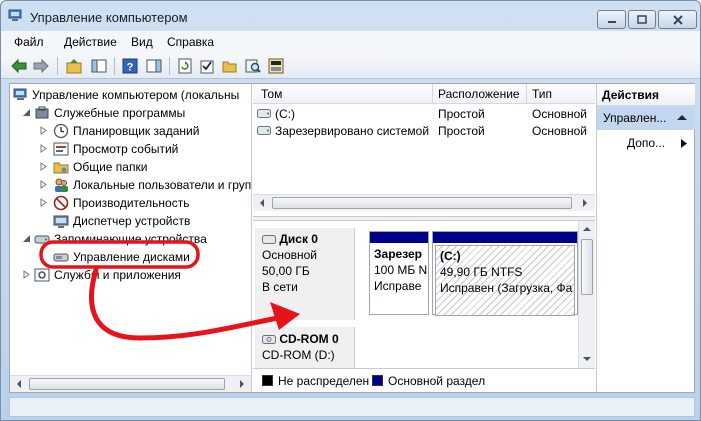  I want to click on tree-item-local-users: Локальные пользователи и груп, so click(130, 185).